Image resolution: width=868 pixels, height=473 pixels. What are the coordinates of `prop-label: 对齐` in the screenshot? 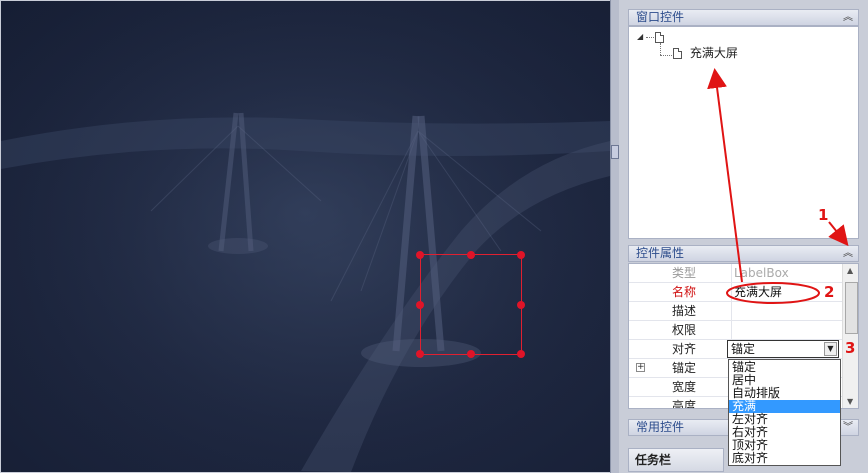 It's located at (683, 349).